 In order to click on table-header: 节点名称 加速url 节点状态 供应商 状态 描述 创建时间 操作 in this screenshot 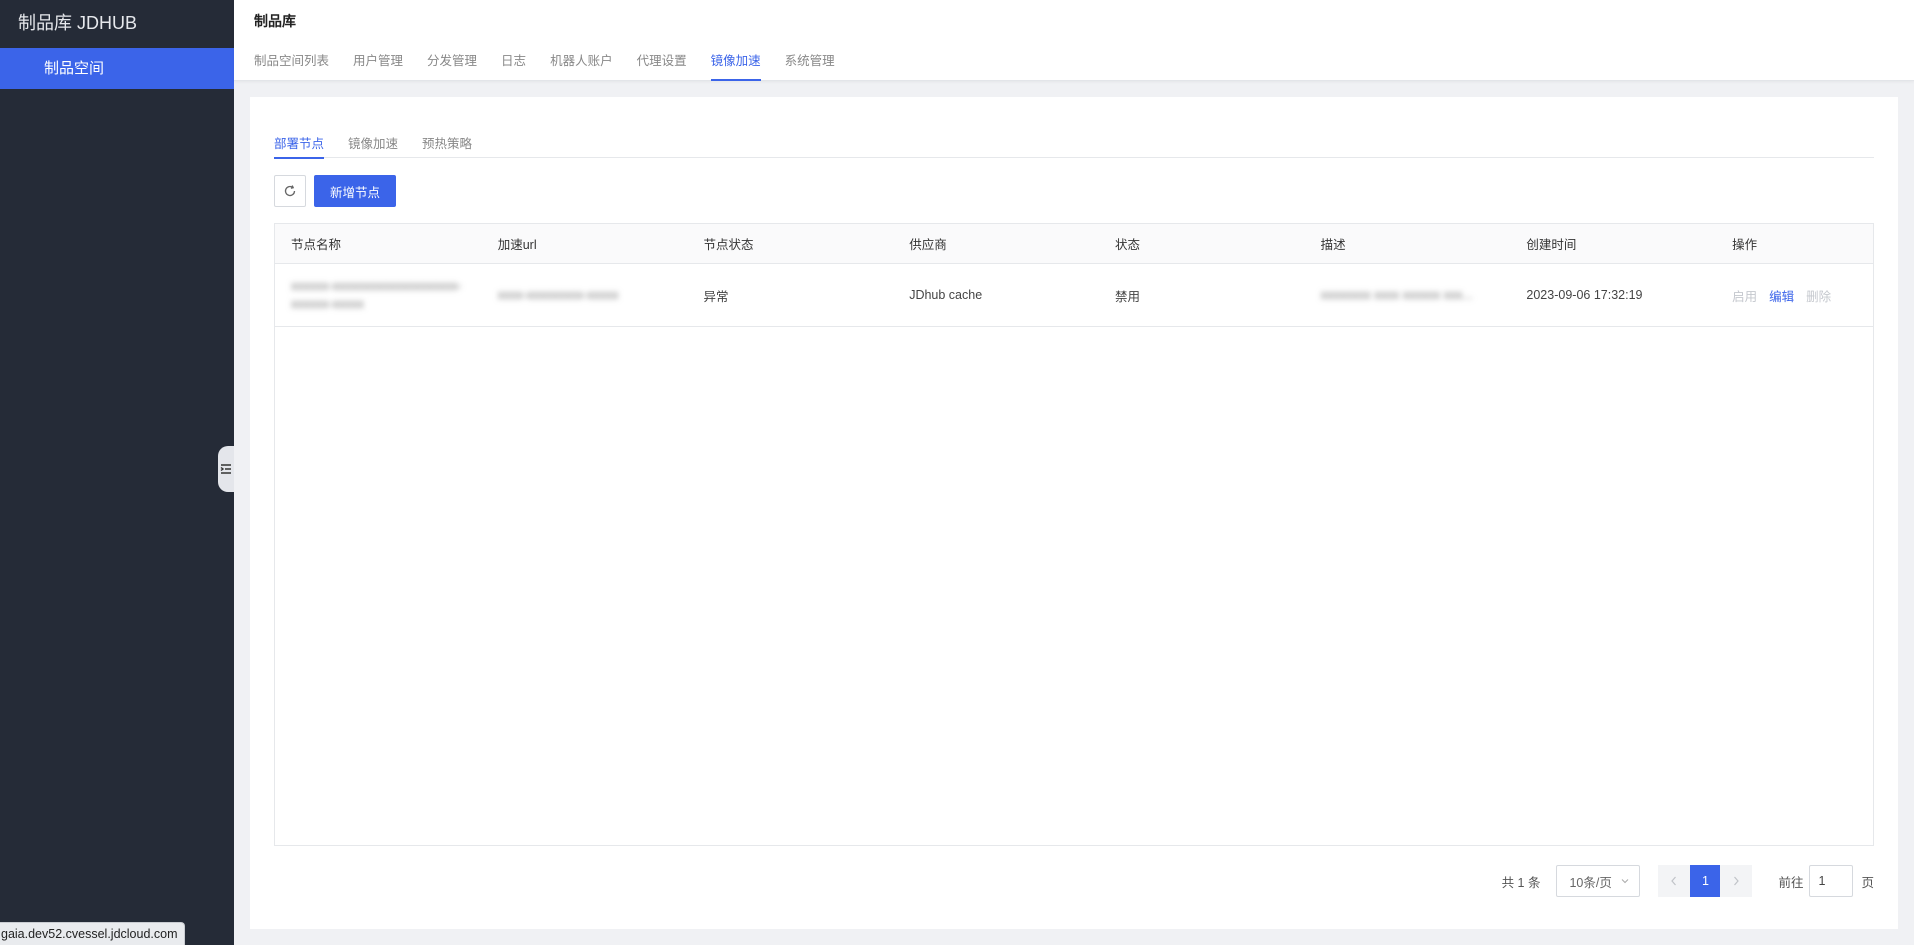, I will do `click(1074, 244)`.